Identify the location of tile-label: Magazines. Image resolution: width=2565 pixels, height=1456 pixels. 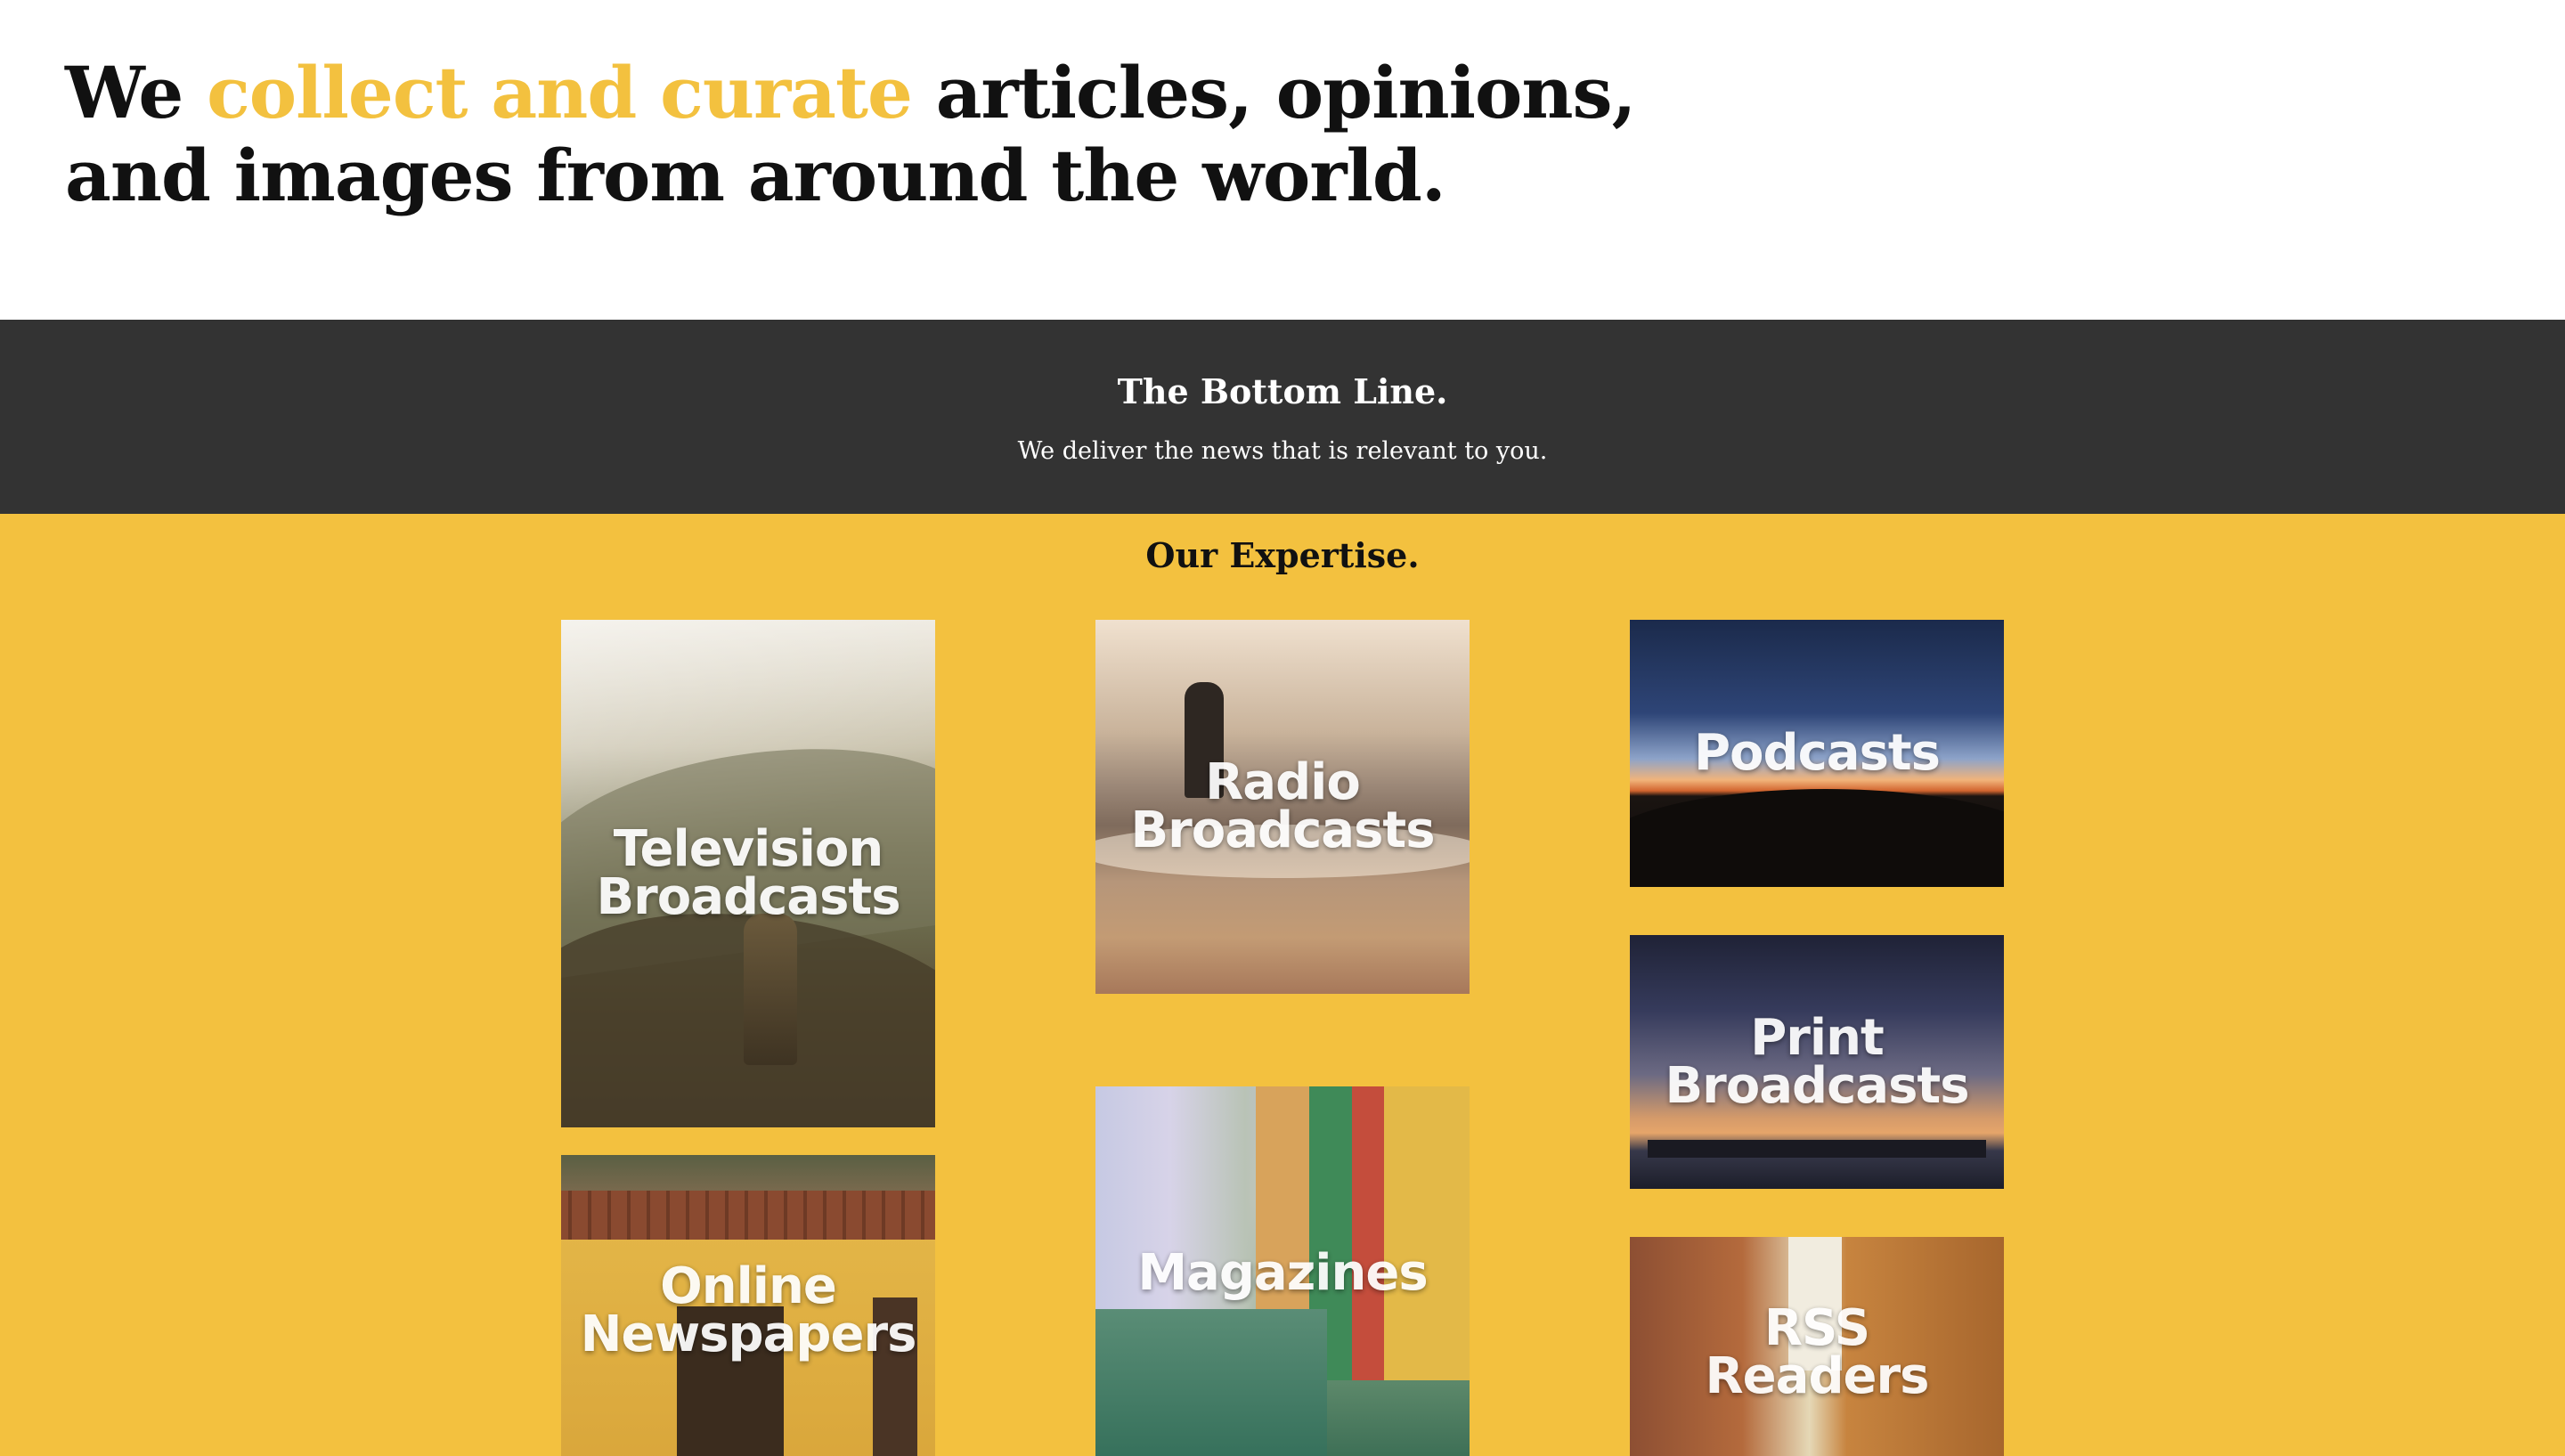
(1282, 1273).